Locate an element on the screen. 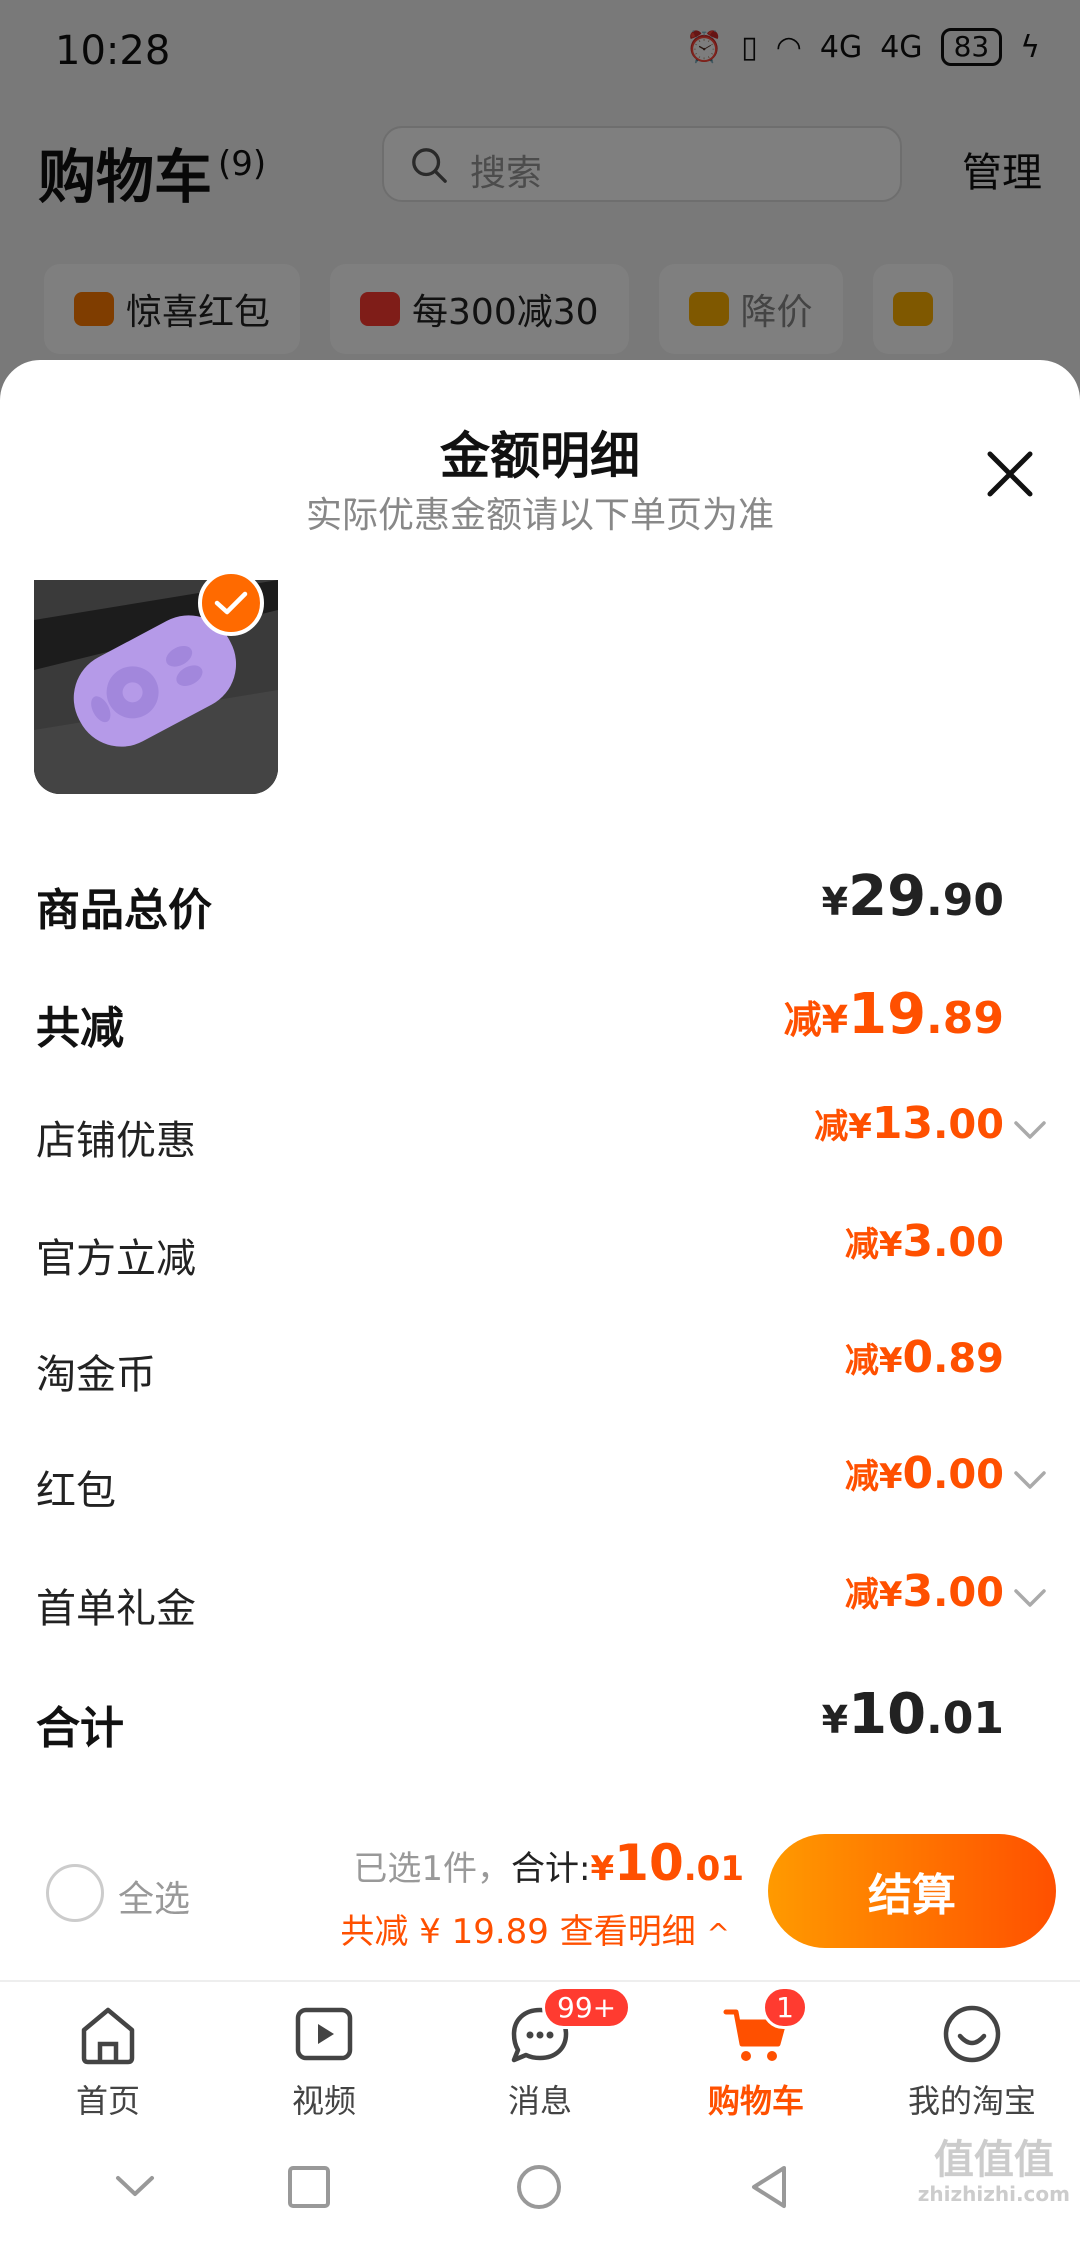  row-shop-discount: 店铺优惠 减¥13.00 is located at coordinates (540, 1134).